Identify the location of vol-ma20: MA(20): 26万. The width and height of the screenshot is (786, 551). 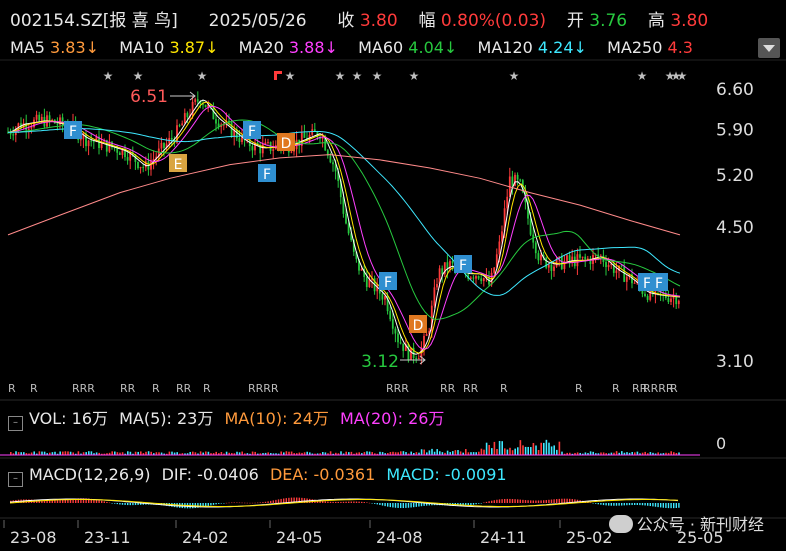
(392, 418).